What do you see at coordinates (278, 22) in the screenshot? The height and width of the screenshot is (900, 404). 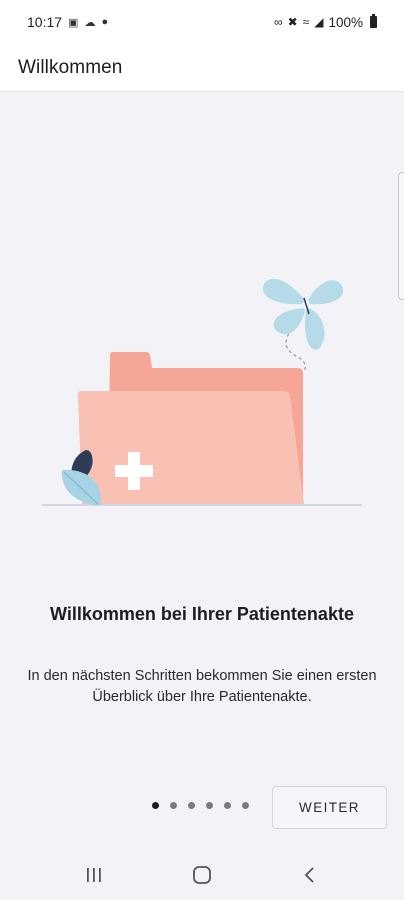 I see `link-icon: ∞` at bounding box center [278, 22].